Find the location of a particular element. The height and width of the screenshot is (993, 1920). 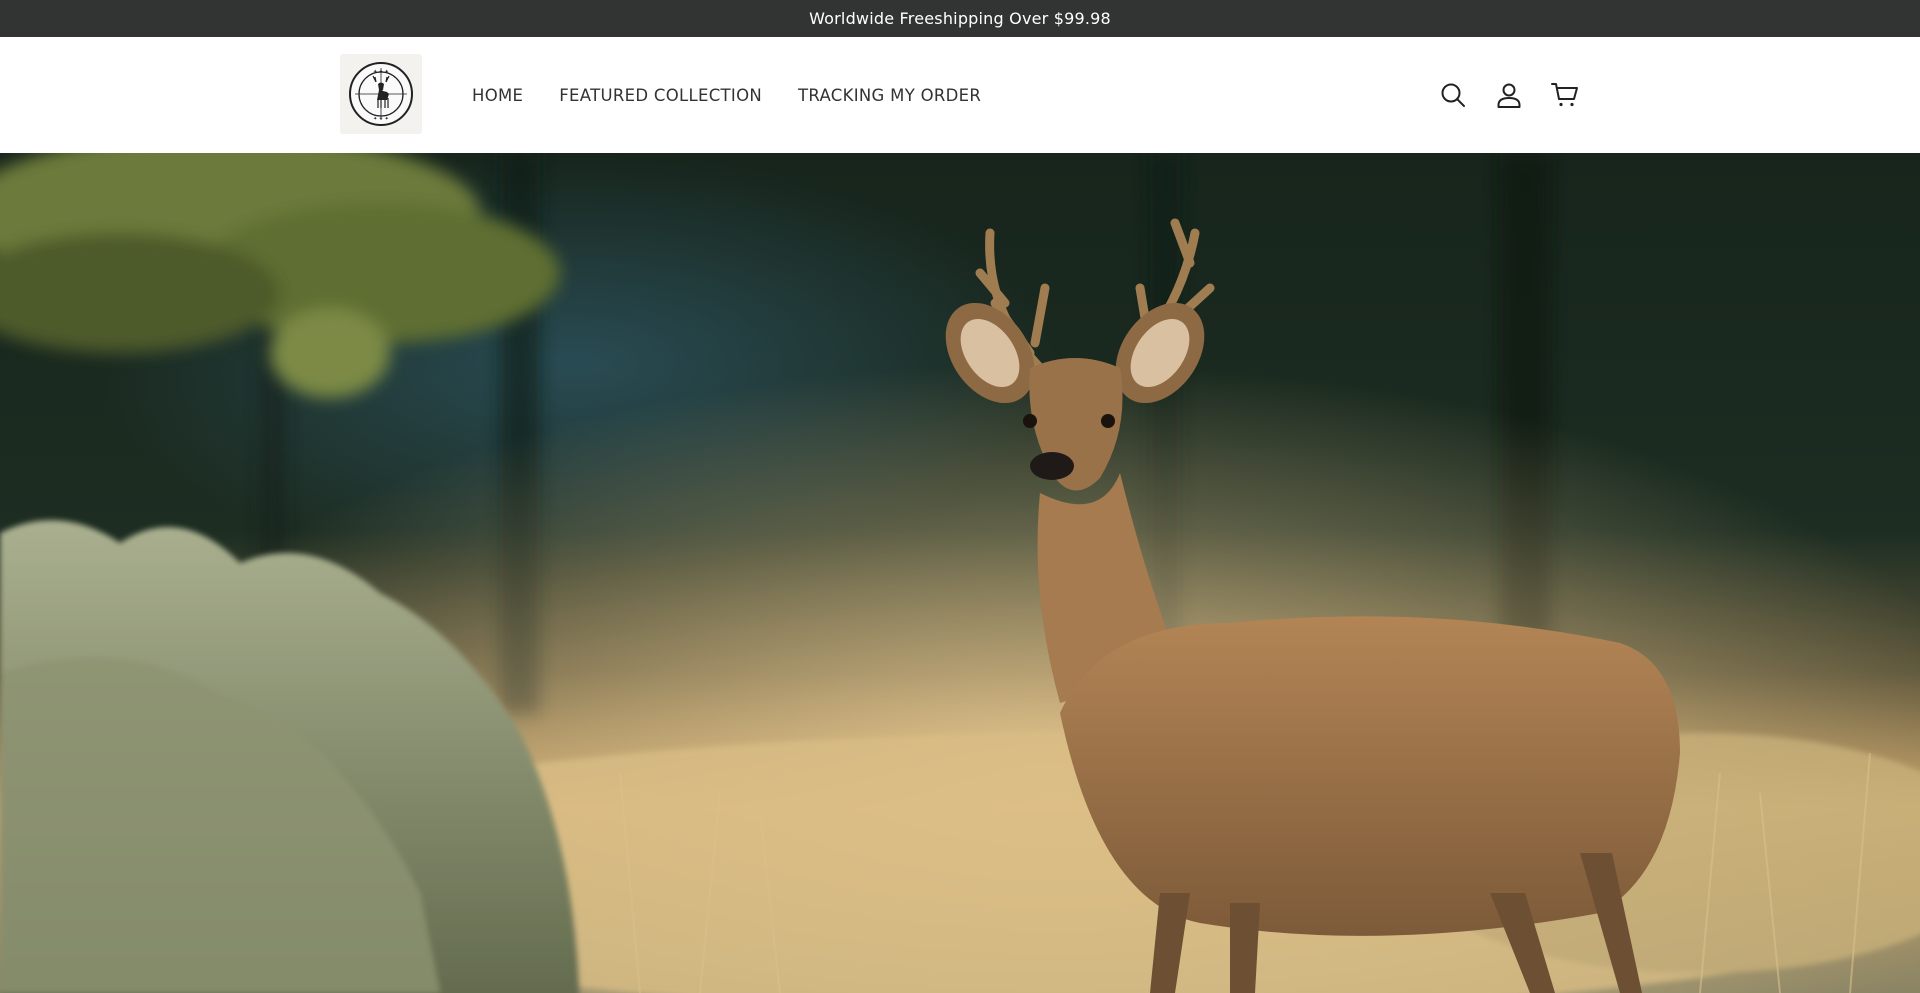

header-icons is located at coordinates (1520, 95).